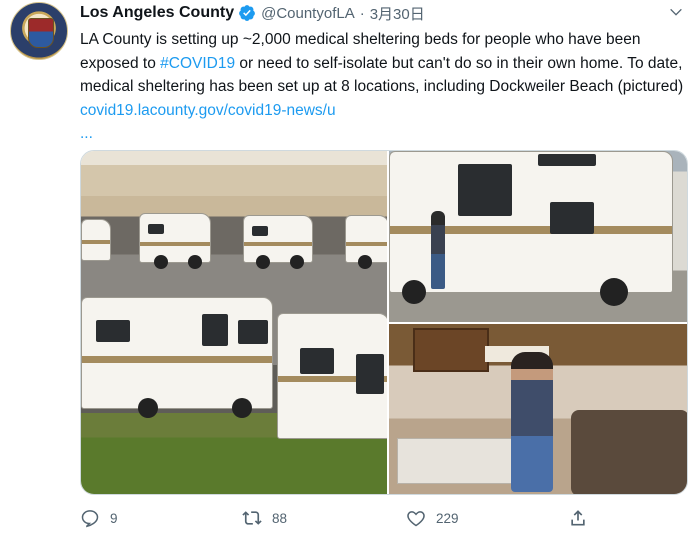 This screenshot has height=534, width=688. Describe the element at coordinates (157, 13) in the screenshot. I see `author-name: Los Angeles County` at that location.